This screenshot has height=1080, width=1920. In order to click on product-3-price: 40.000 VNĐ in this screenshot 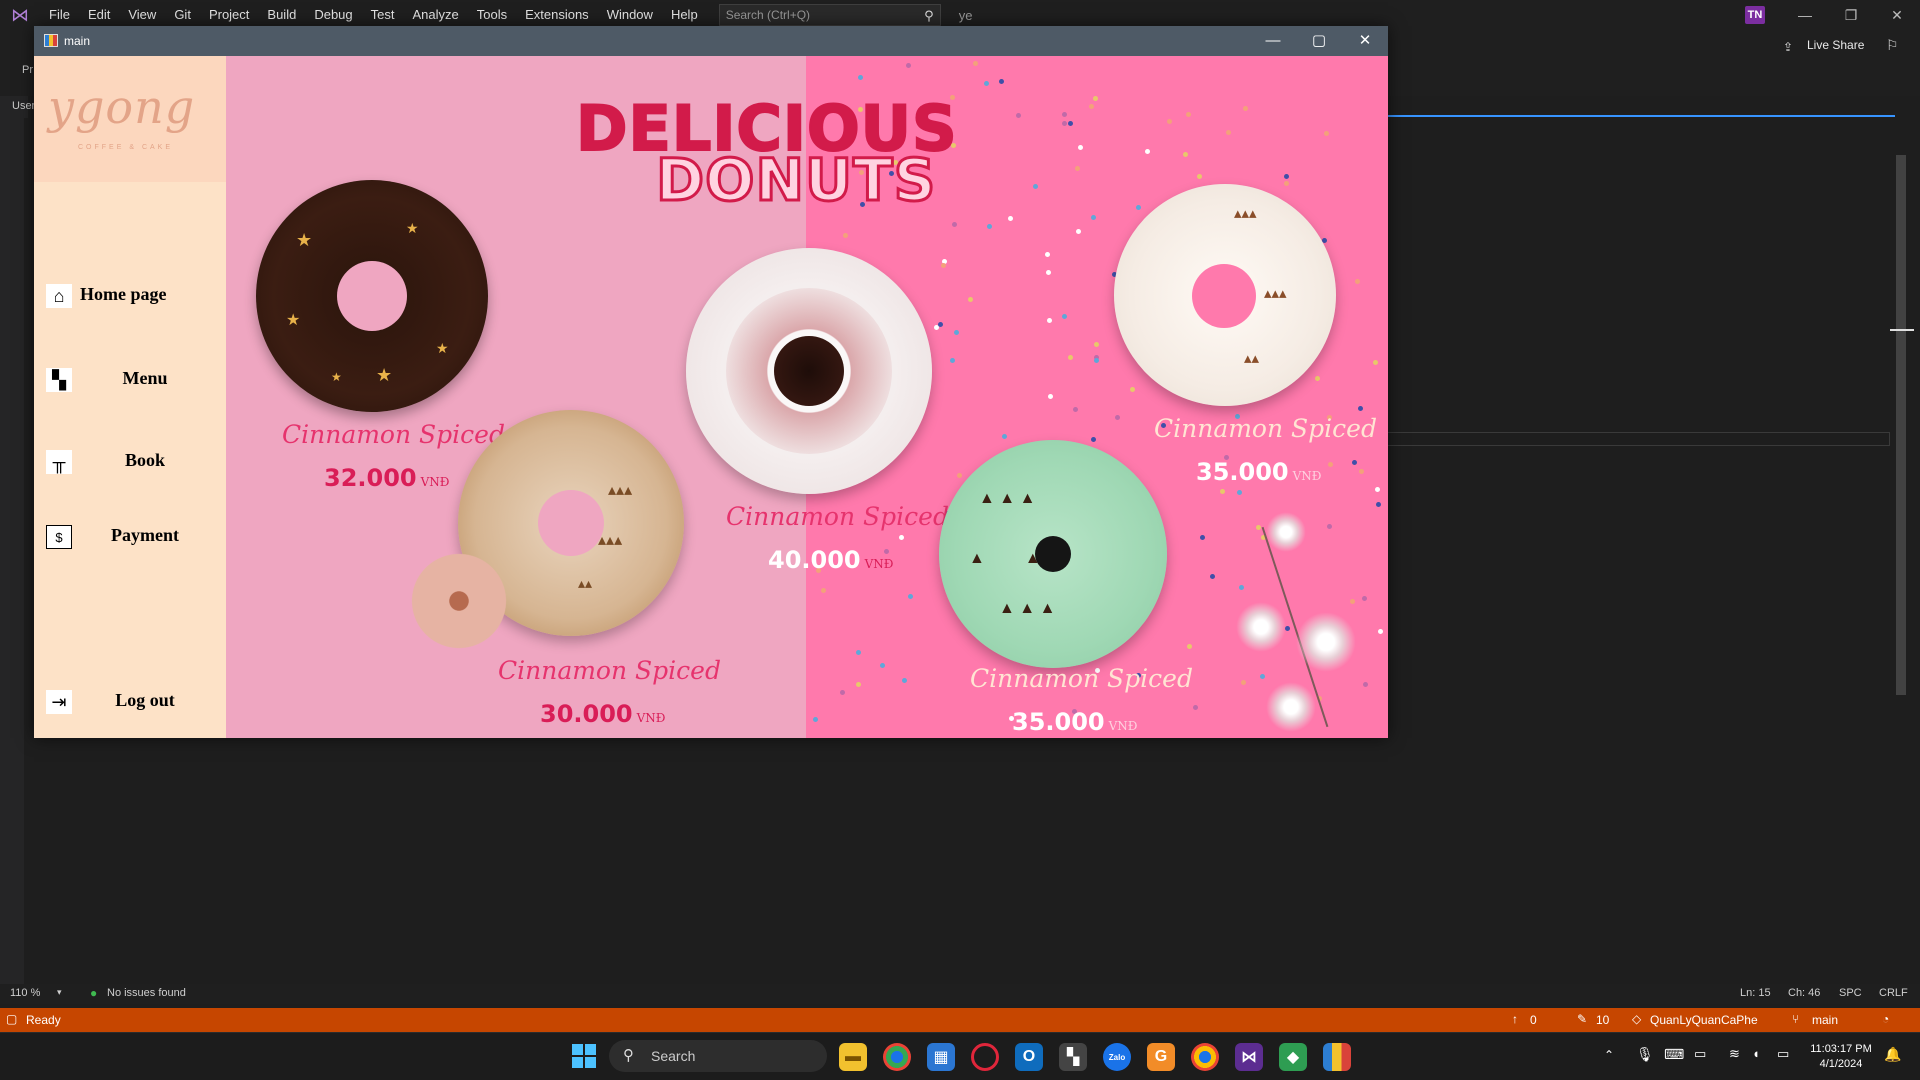, I will do `click(830, 560)`.